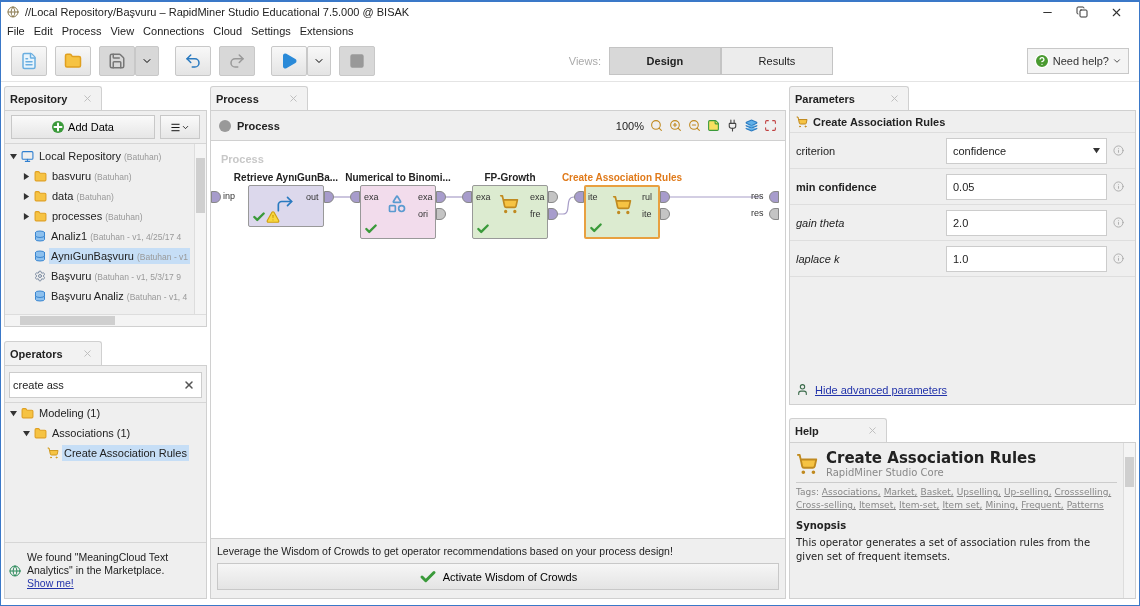 This screenshot has width=1140, height=606. I want to click on tree-item: Modeling (1), so click(70, 413).